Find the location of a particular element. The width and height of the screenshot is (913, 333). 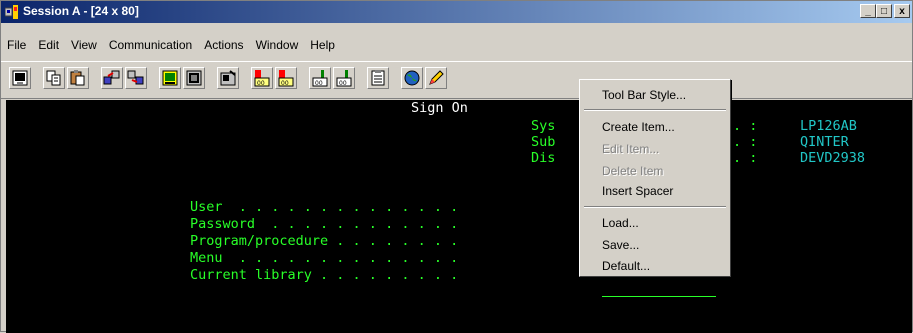

start-button: 00 is located at coordinates (320, 78).